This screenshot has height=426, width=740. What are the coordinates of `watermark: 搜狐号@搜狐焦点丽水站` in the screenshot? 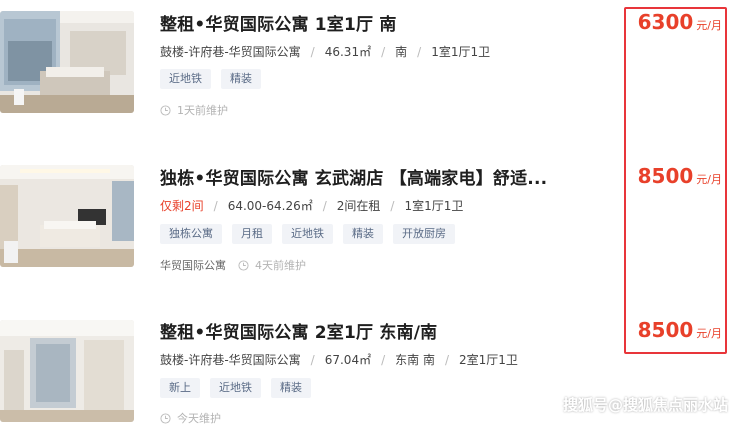 It's located at (645, 405).